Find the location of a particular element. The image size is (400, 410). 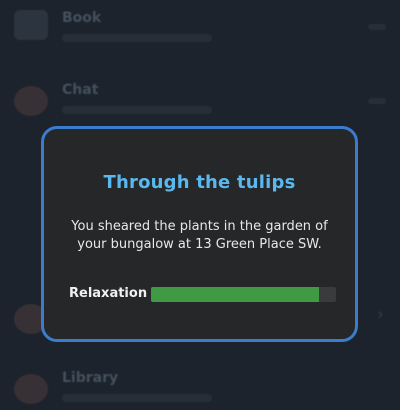

chat-icon is located at coordinates (31, 101).